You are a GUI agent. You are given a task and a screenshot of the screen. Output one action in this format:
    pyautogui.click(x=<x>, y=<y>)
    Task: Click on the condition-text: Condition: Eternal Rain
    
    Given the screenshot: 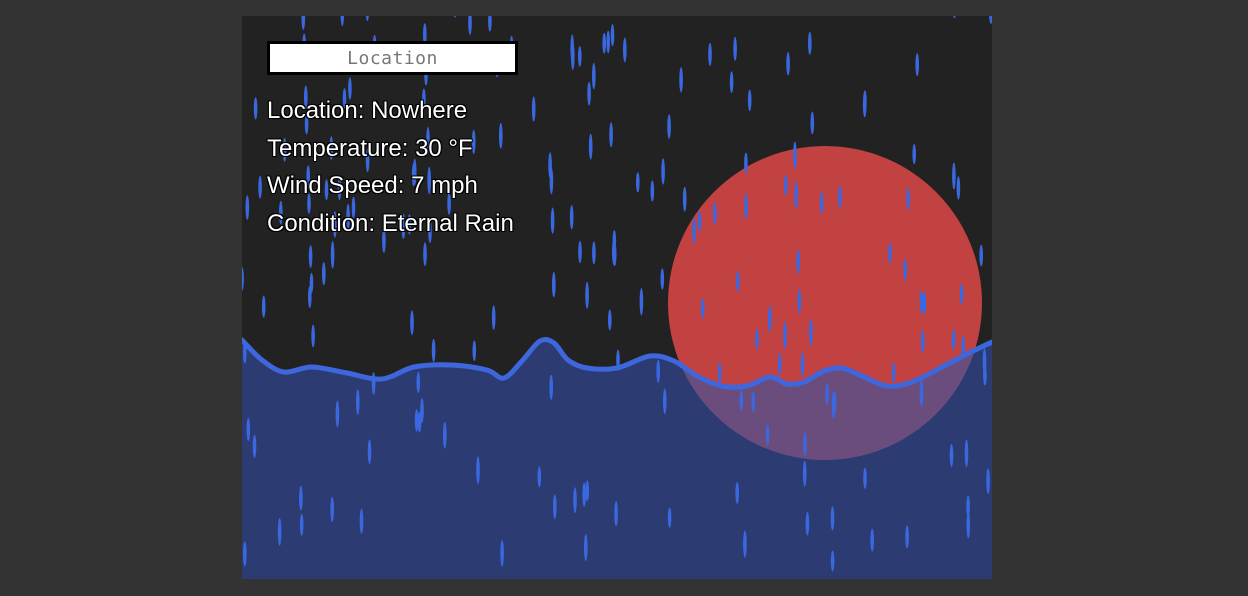 What is the action you would take?
    pyautogui.click(x=390, y=223)
    